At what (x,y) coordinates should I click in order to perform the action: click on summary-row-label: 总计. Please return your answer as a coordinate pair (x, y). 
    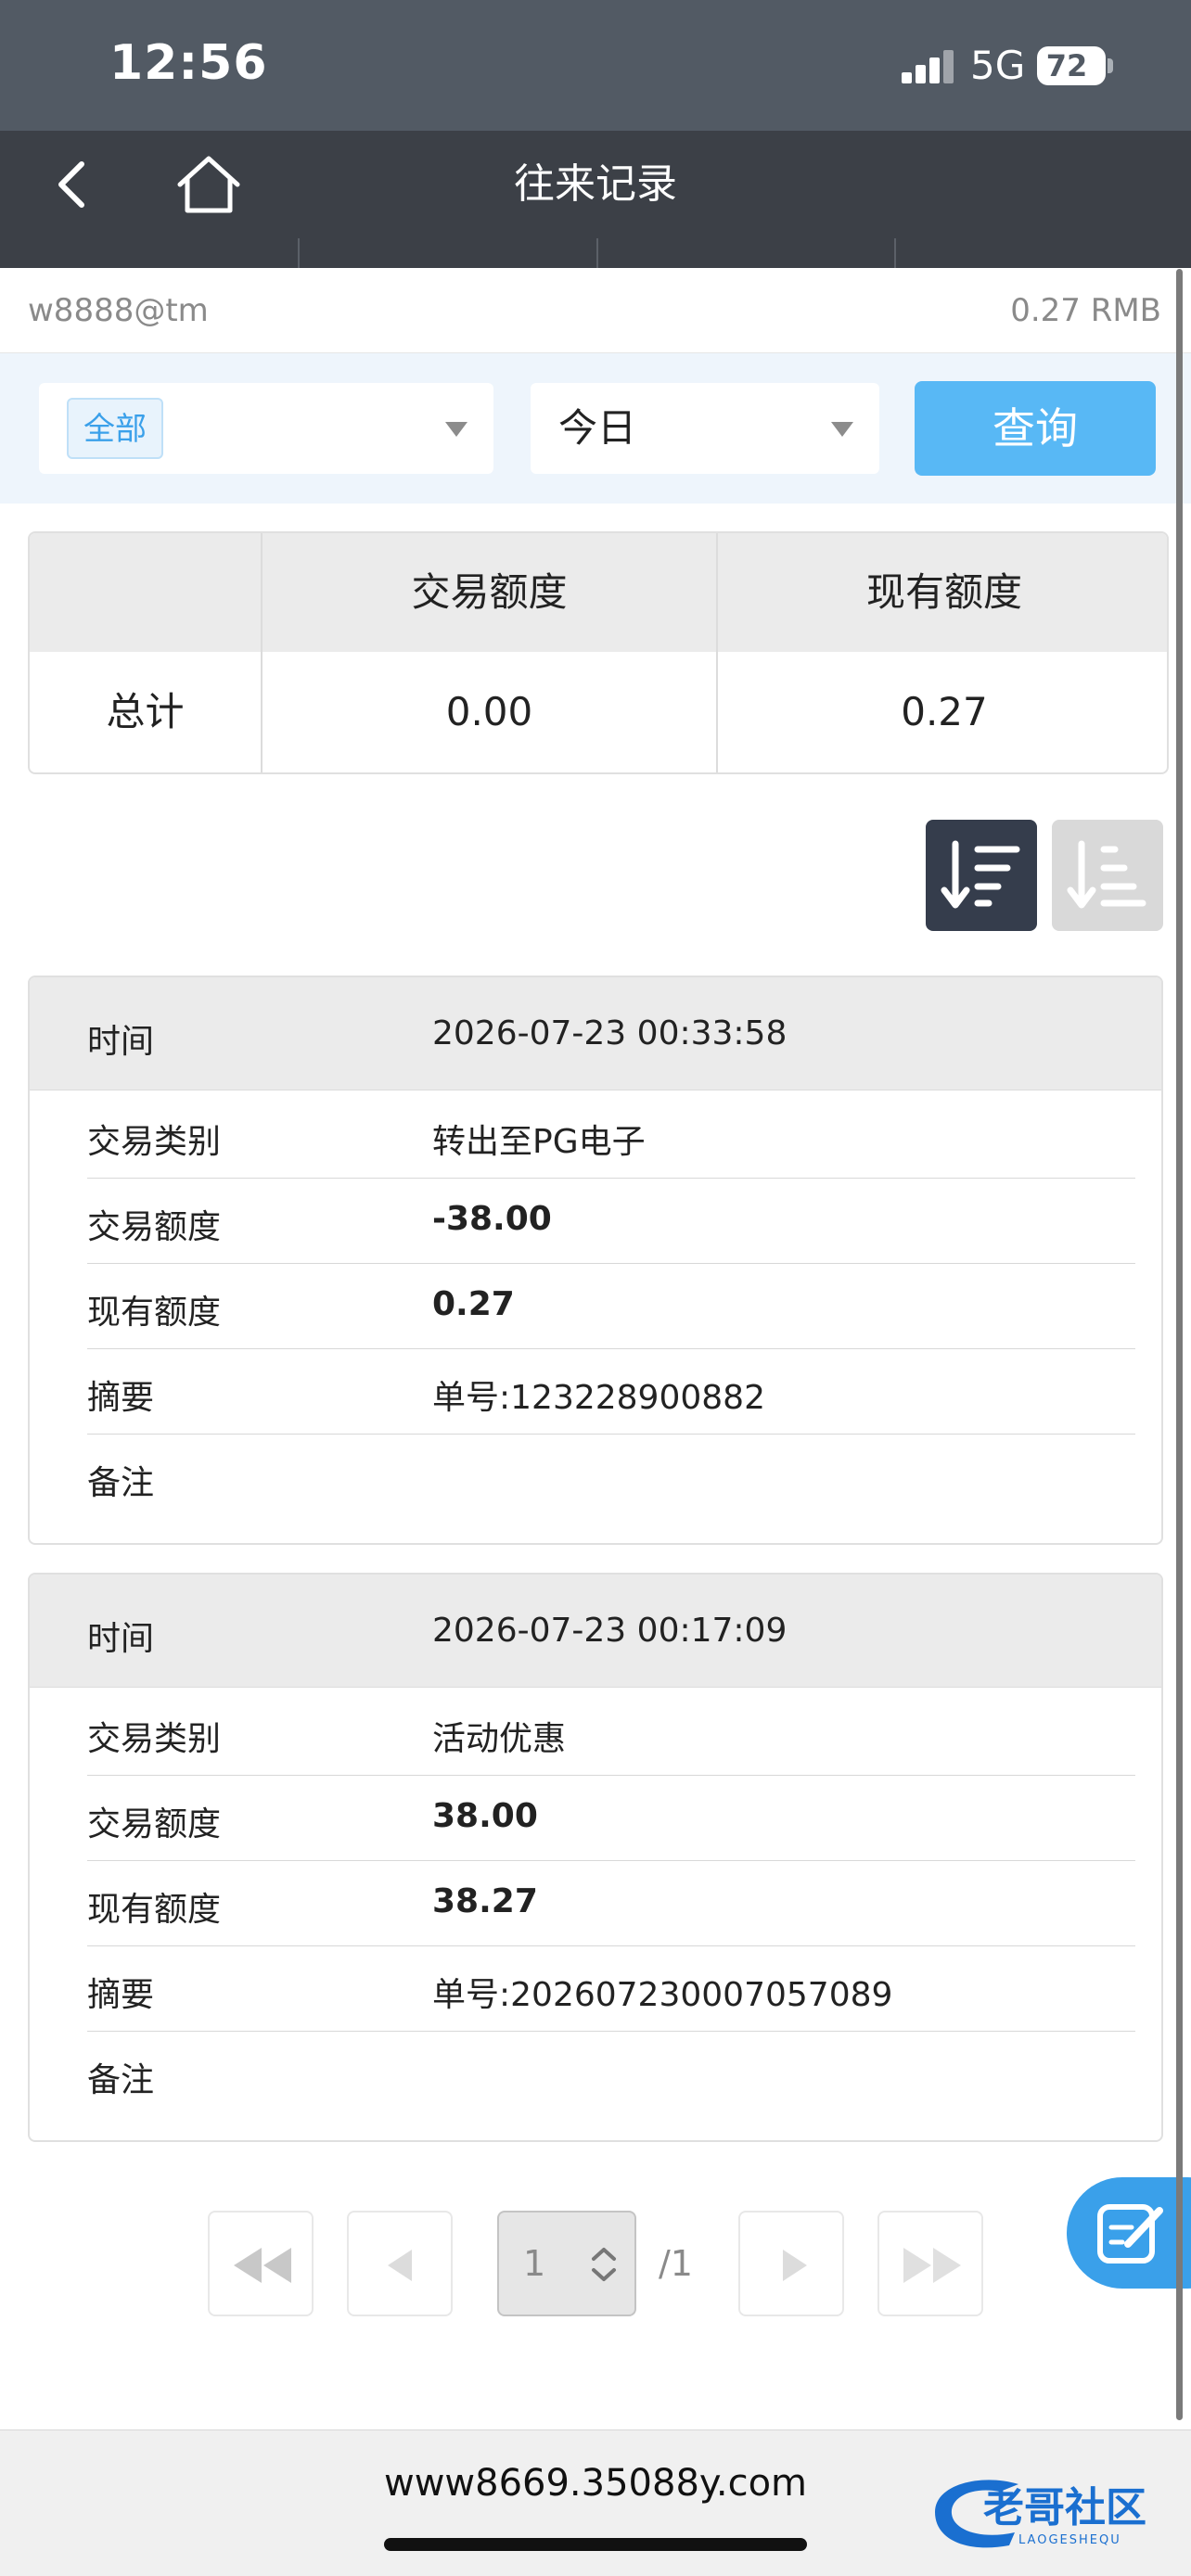
    Looking at the image, I should click on (145, 712).